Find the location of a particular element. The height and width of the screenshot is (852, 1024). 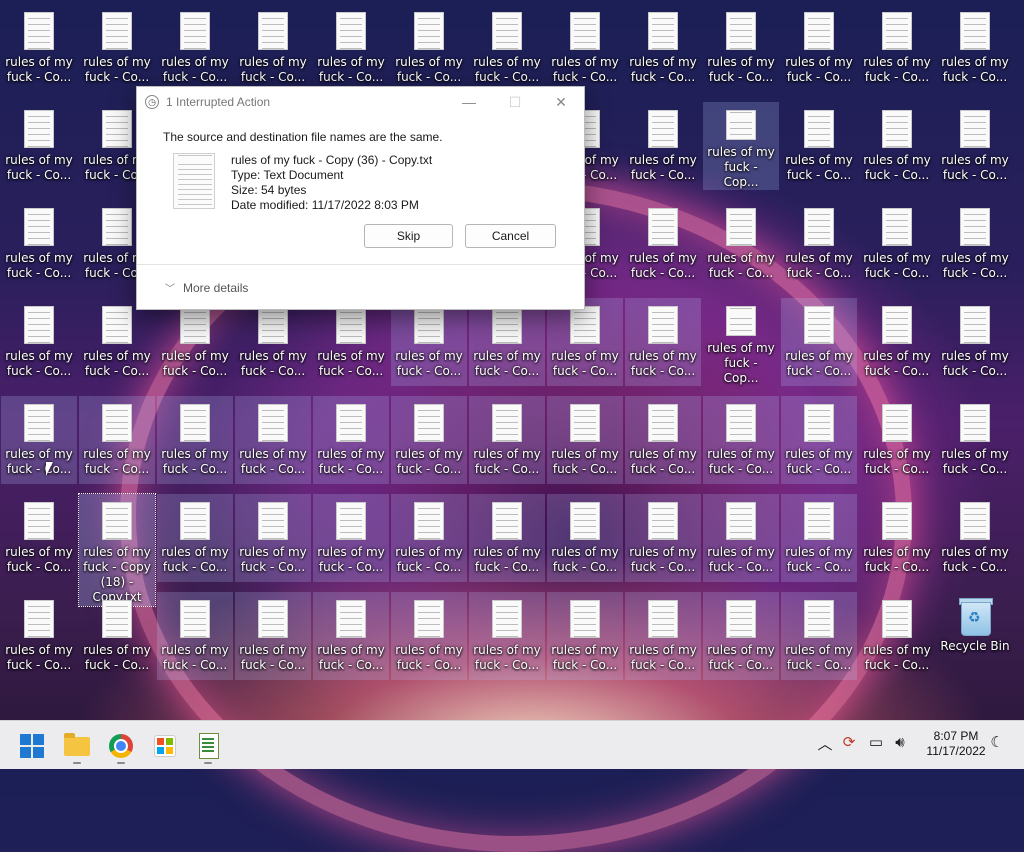

maximize-button: ☐ is located at coordinates (515, 102).